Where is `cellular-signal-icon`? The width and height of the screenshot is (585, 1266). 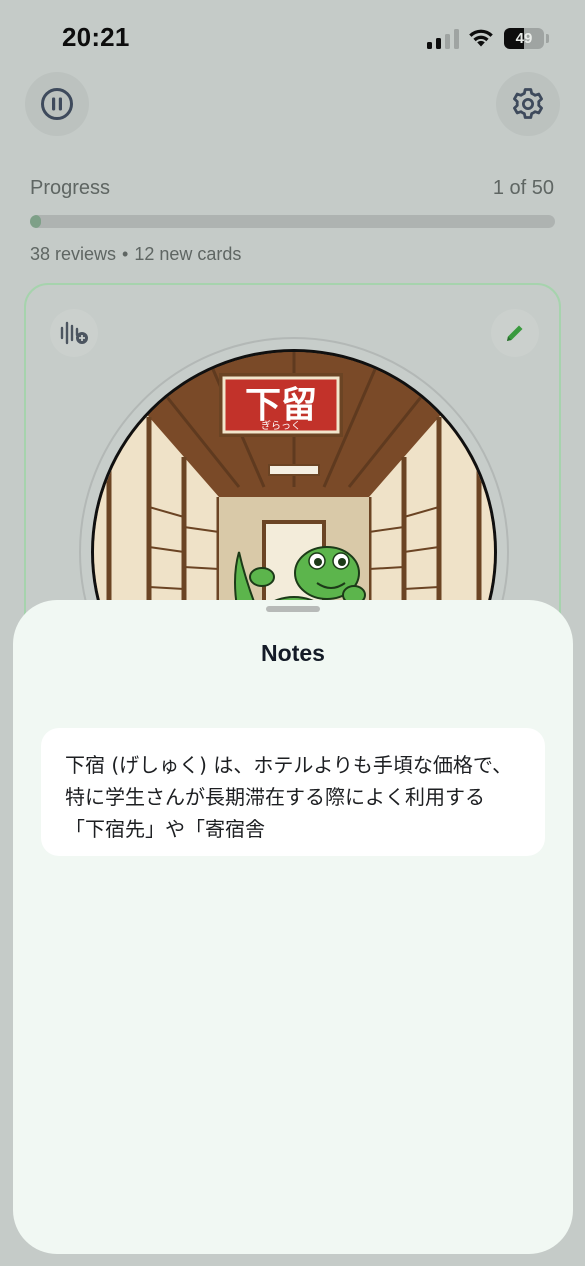
cellular-signal-icon is located at coordinates (443, 39).